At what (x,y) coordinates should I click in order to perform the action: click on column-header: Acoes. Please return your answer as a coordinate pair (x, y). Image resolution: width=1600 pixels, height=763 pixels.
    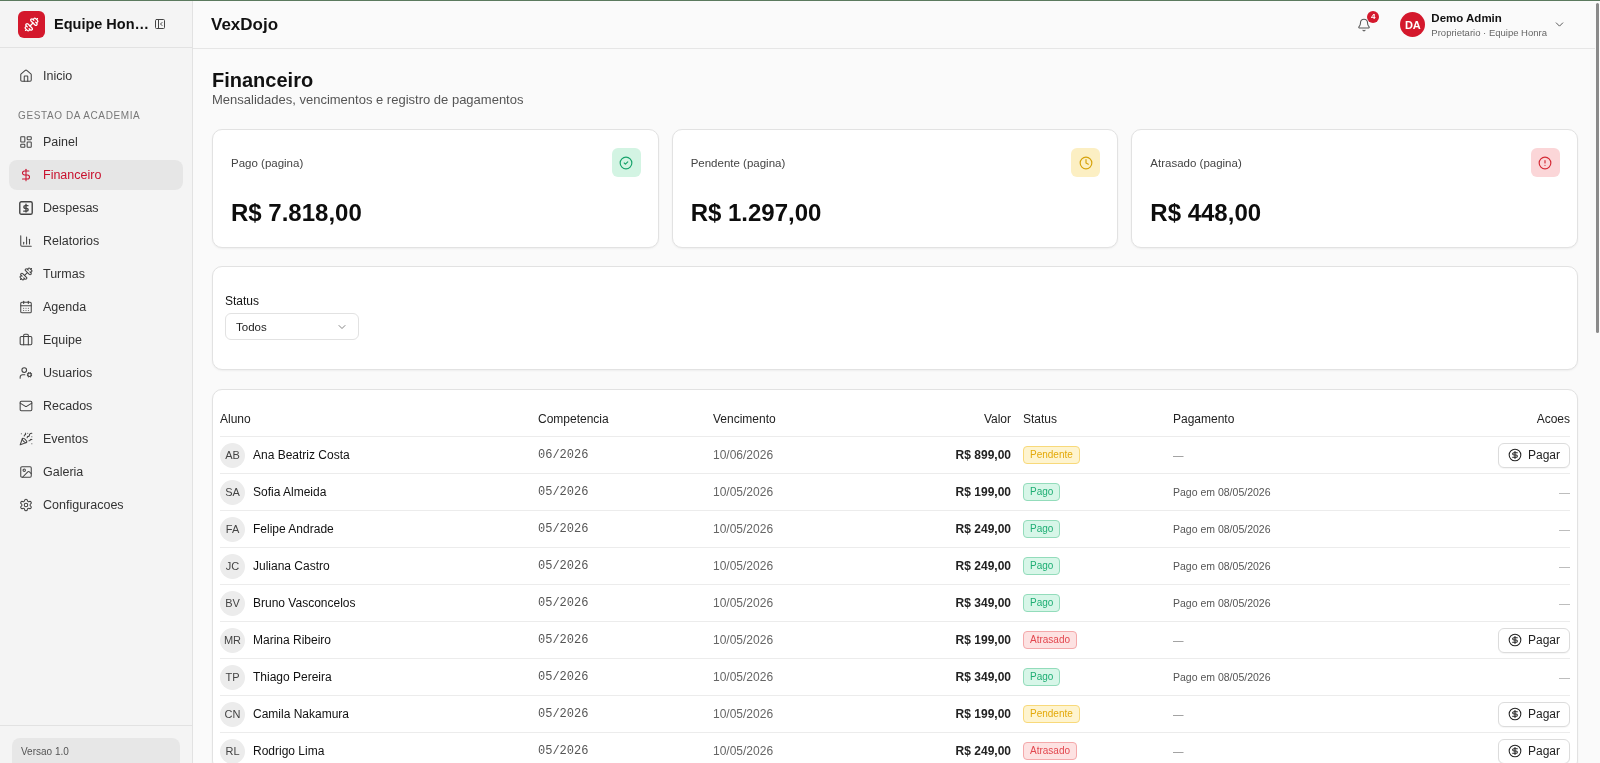
    Looking at the image, I should click on (1553, 418).